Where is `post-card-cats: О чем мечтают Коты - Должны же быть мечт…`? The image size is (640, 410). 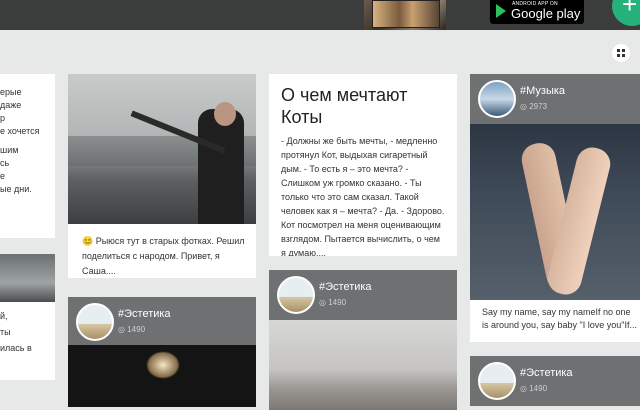 post-card-cats: О чем мечтают Коты - Должны же быть мечт… is located at coordinates (363, 165).